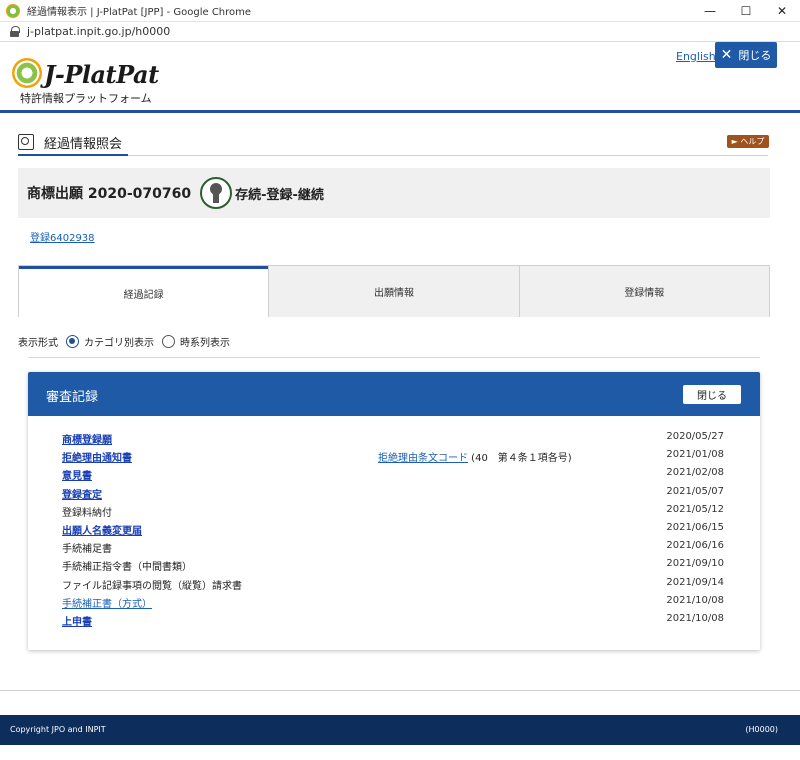  What do you see at coordinates (695, 491) in the screenshot?
I see `record-date: 2021/05/07` at bounding box center [695, 491].